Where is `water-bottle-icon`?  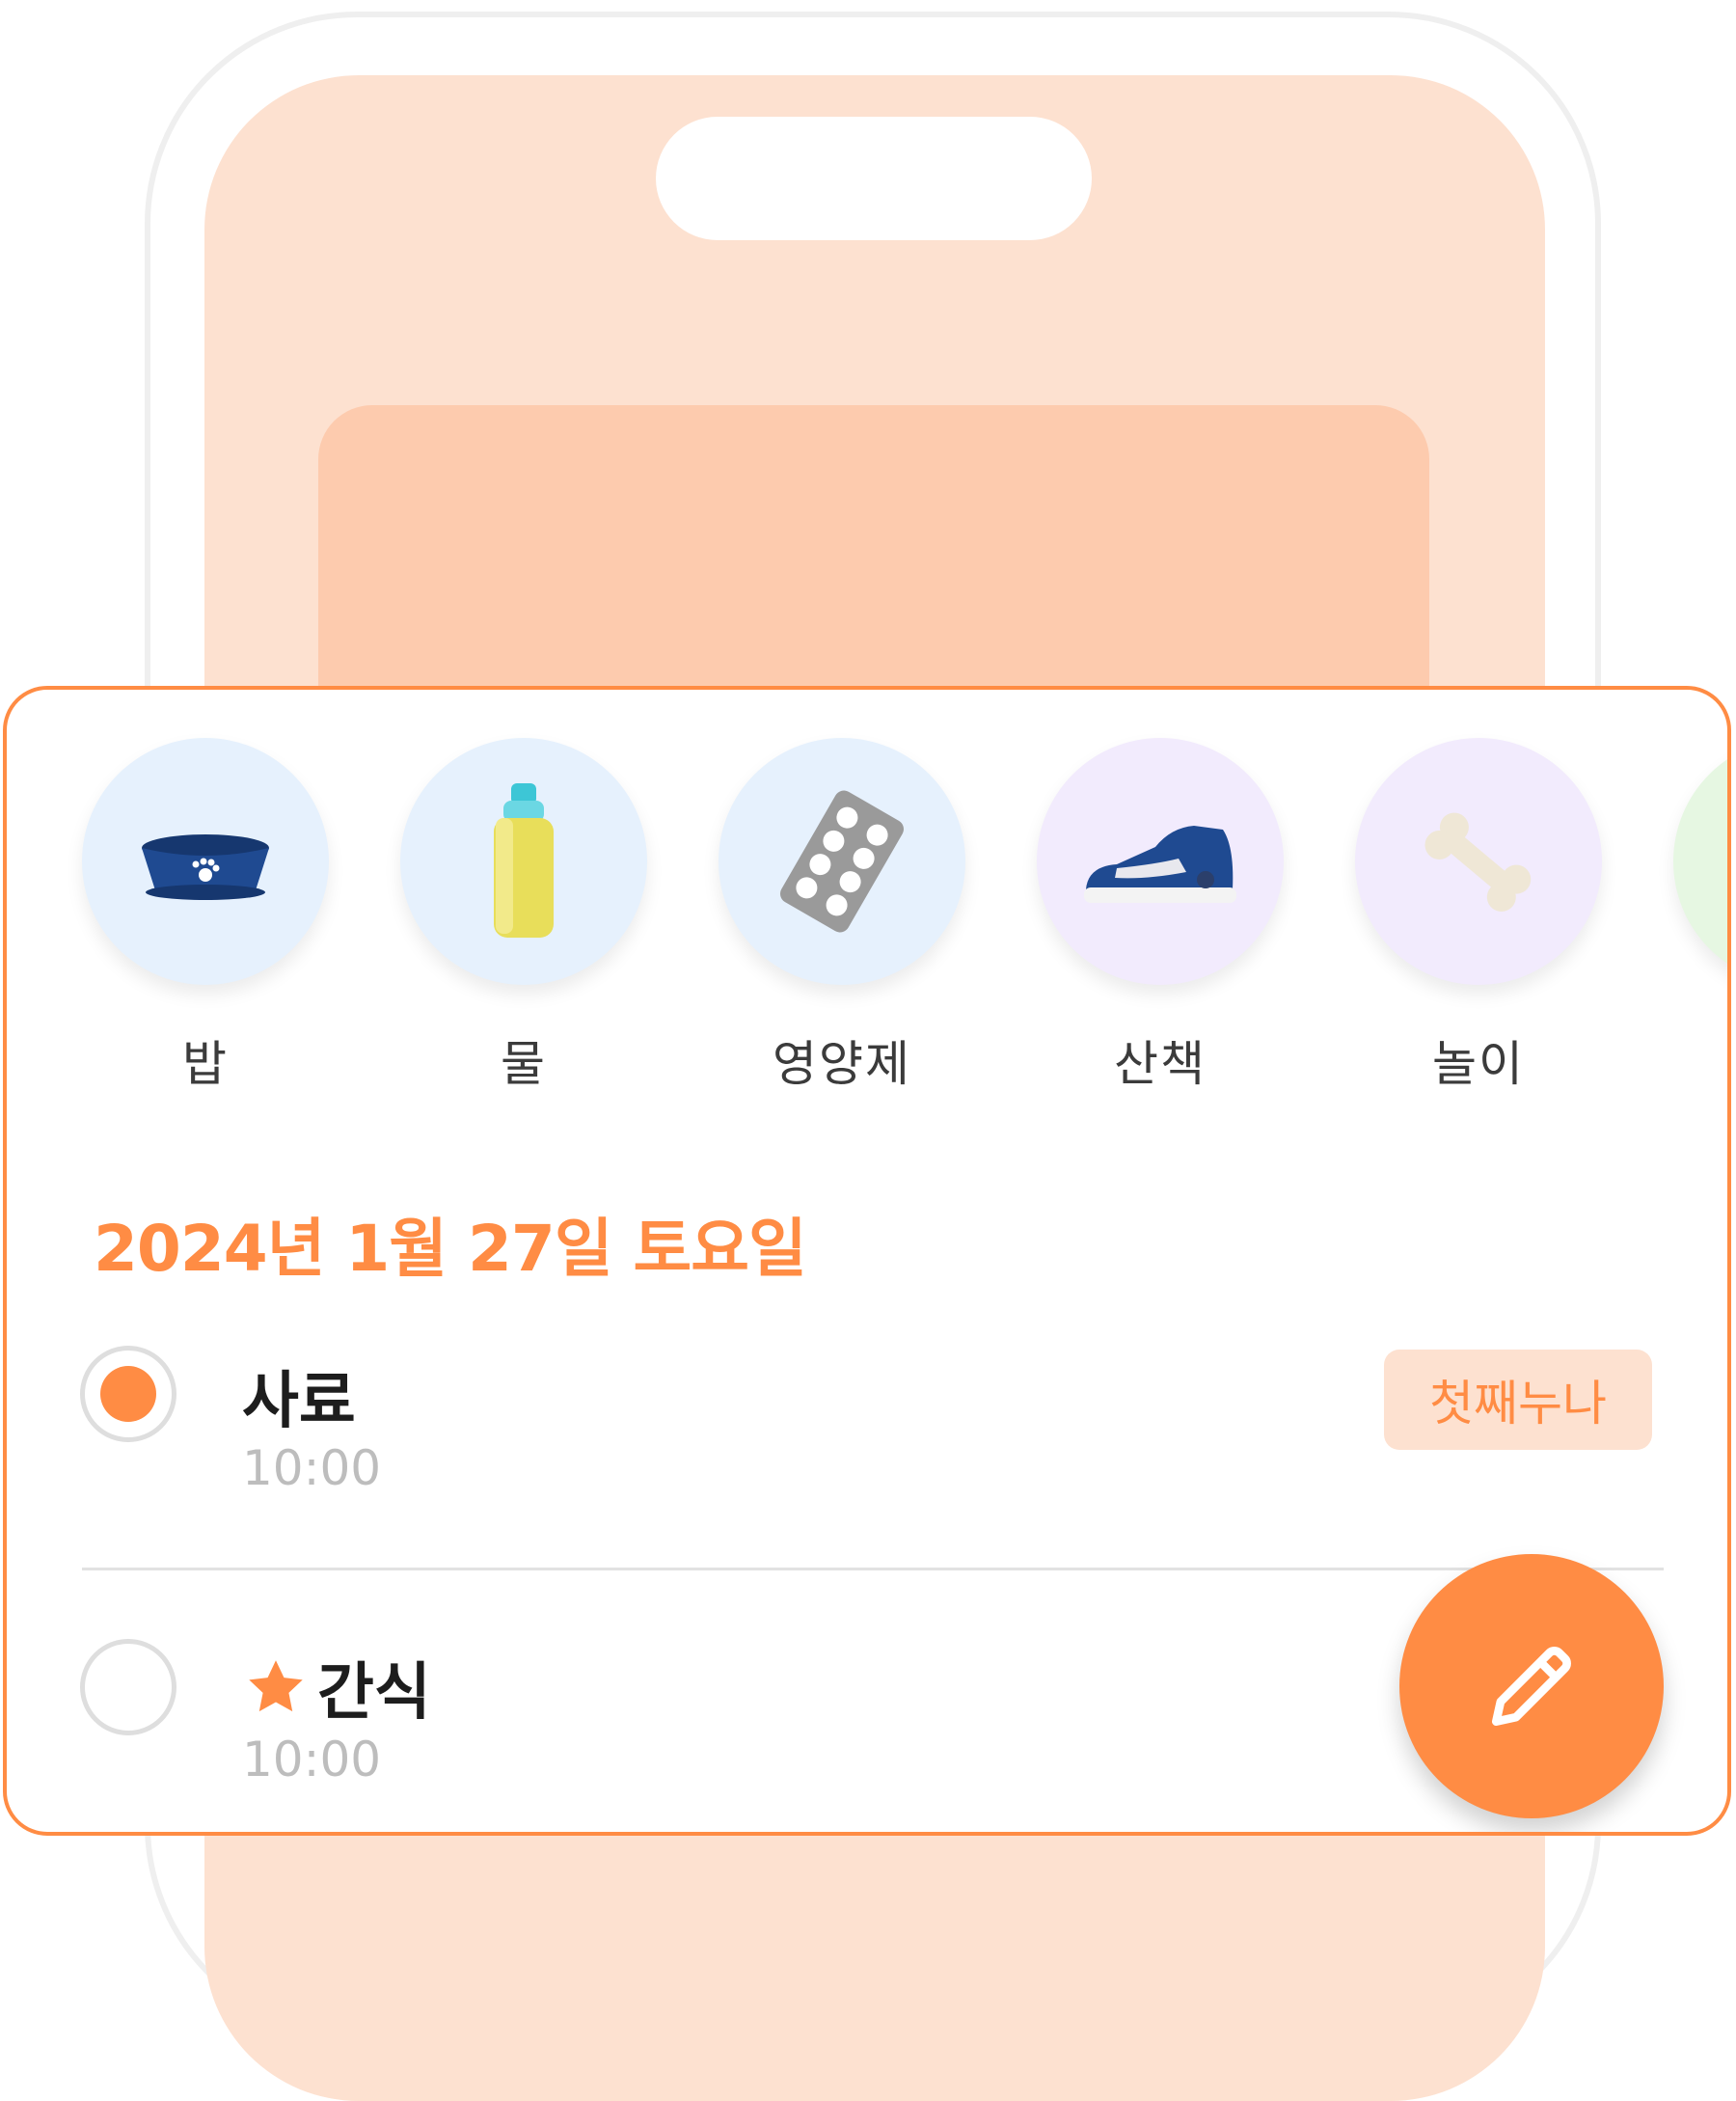 water-bottle-icon is located at coordinates (524, 860).